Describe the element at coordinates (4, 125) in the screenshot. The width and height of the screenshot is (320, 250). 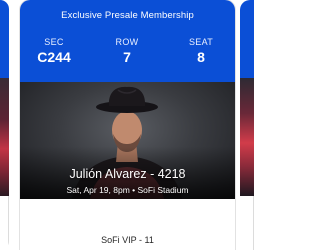
I see `previous-ticket-peek` at that location.